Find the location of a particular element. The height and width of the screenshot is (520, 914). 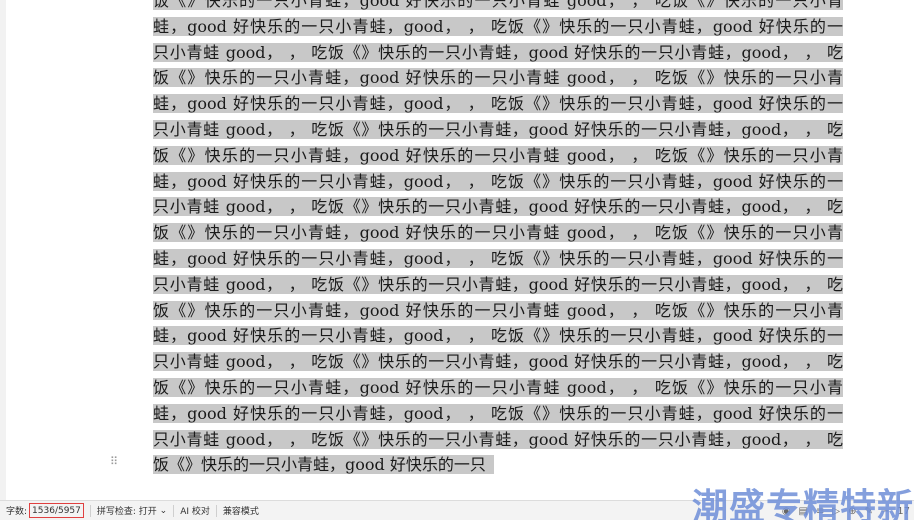

text-line: 饭《》快乐的一只小青蛙，good 好快乐的一只 is located at coordinates (498, 465).